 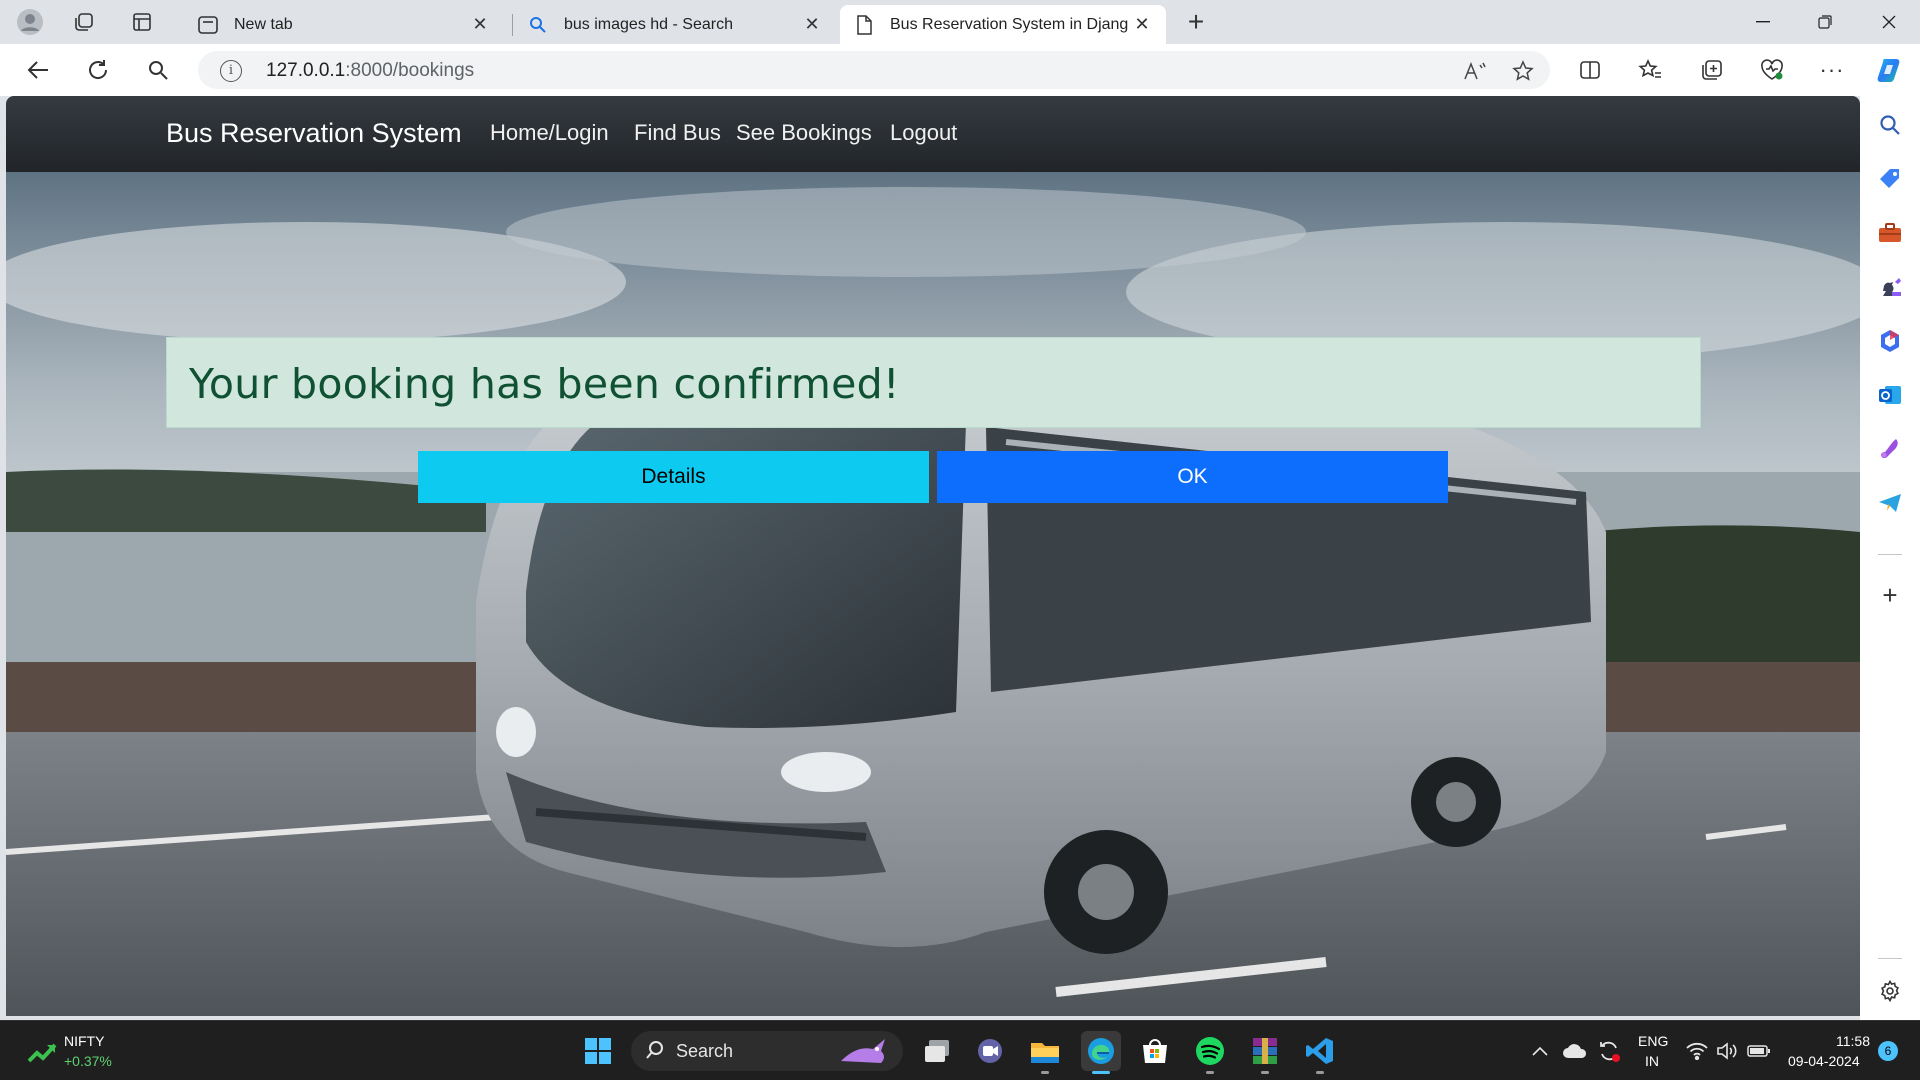 What do you see at coordinates (1652, 1061) in the screenshot?
I see `language-region: IN` at bounding box center [1652, 1061].